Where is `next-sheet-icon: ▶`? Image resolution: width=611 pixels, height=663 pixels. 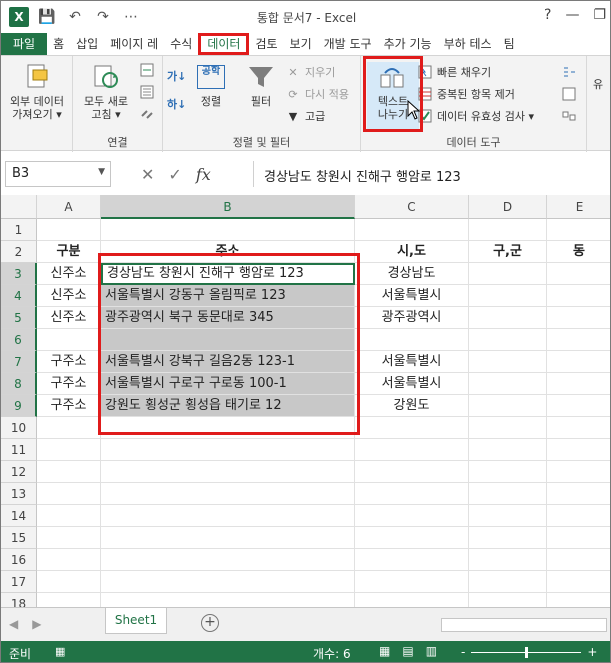
next-sheet-icon: ▶ is located at coordinates (36, 624).